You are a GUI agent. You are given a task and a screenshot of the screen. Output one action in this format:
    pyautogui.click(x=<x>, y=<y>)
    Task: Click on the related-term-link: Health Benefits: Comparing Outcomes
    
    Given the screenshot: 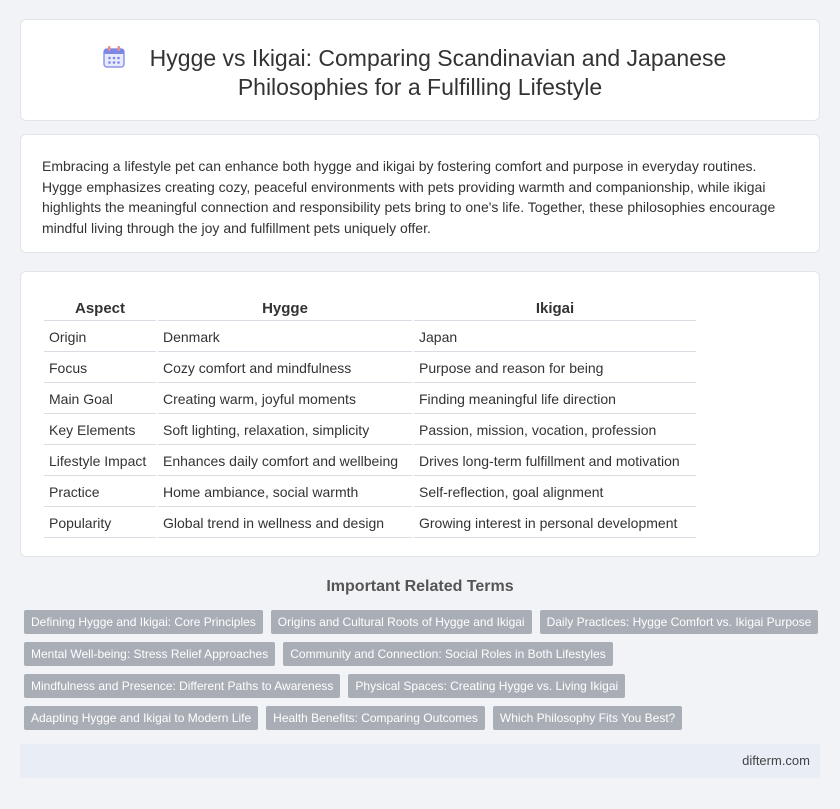 What is the action you would take?
    pyautogui.click(x=375, y=718)
    